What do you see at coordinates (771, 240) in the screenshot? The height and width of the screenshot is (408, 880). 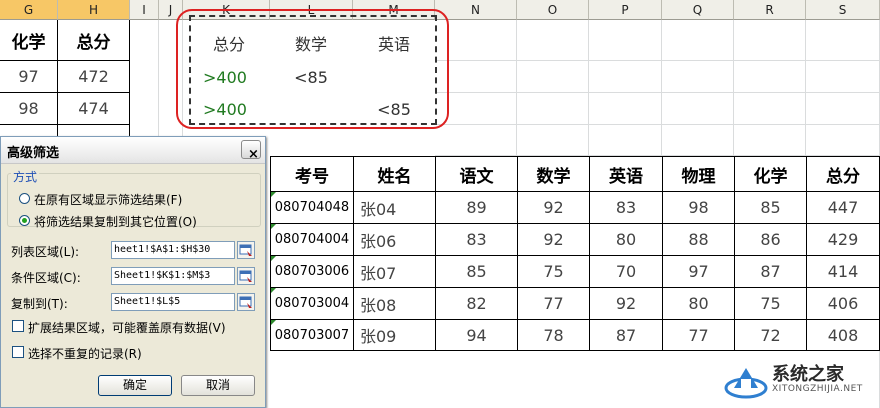 I see `result-cell: 86` at bounding box center [771, 240].